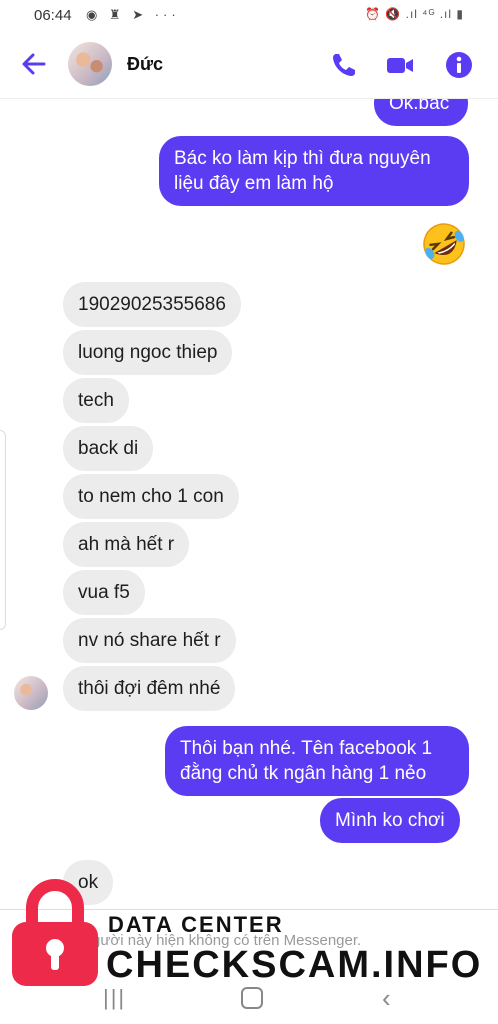 The image size is (498, 1024). What do you see at coordinates (152, 304) in the screenshot?
I see `message-bubble-incoming: 19029025355686` at bounding box center [152, 304].